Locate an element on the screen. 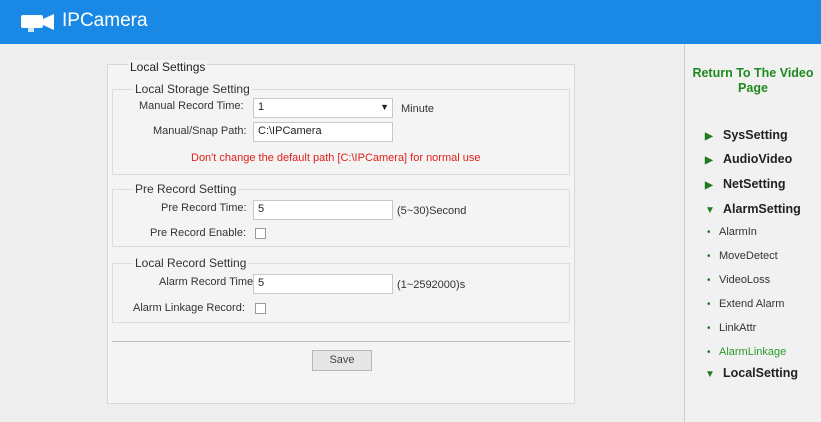 This screenshot has width=821, height=422. sidebar-item-label: NetSetting is located at coordinates (754, 184).